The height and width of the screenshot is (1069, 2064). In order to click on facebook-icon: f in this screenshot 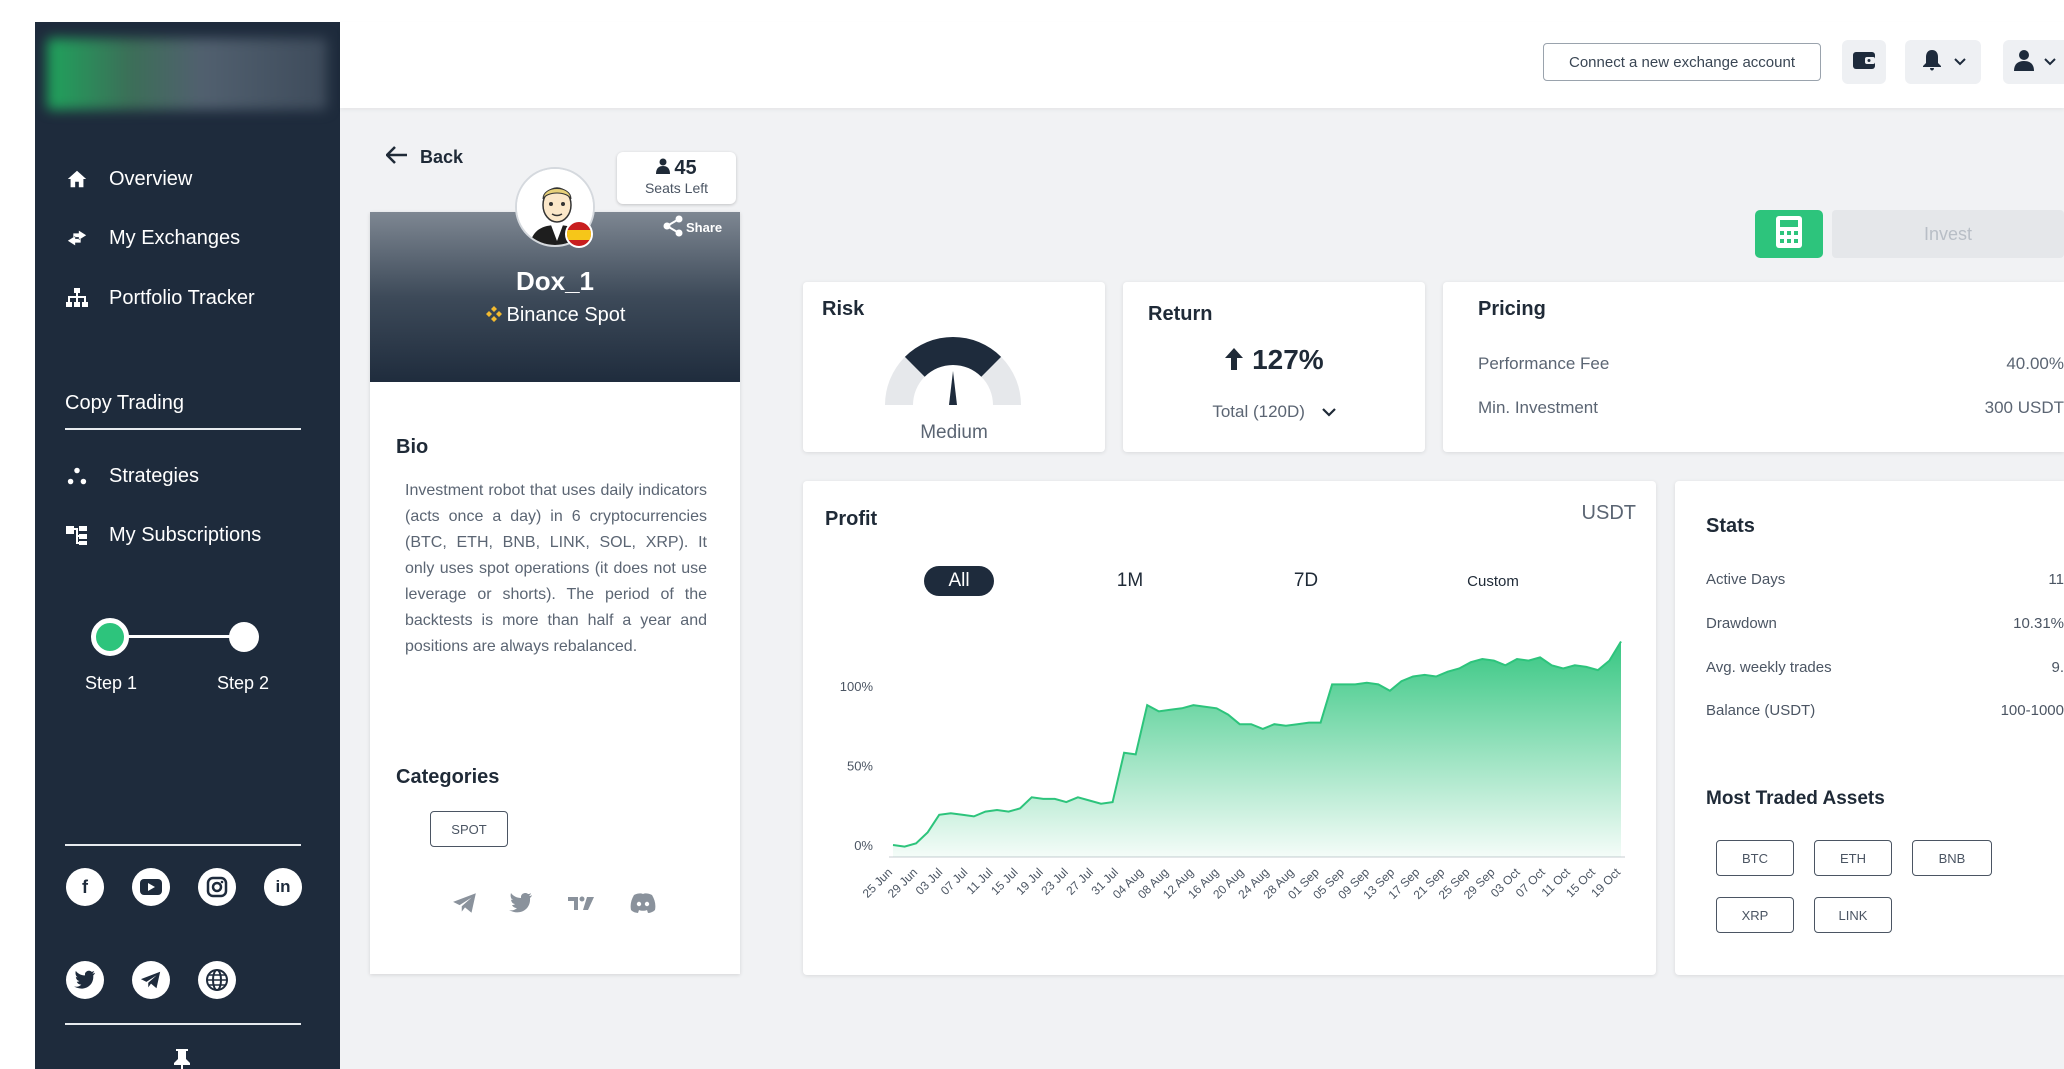, I will do `click(85, 887)`.